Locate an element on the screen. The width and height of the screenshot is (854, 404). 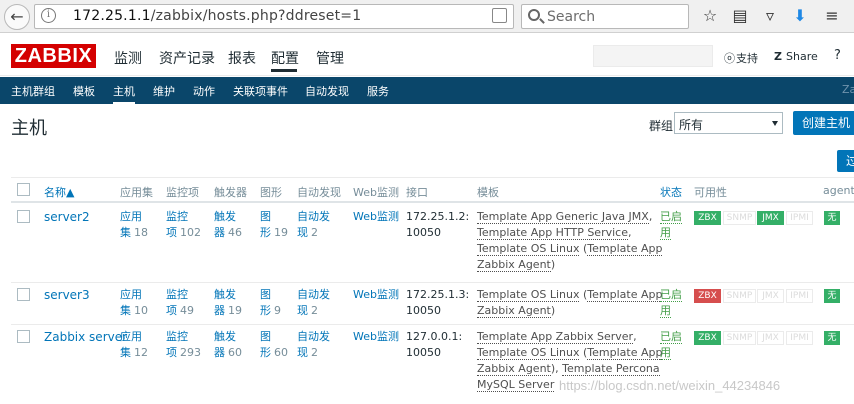
applications-link: 应用集 12 is located at coordinates (134, 345).